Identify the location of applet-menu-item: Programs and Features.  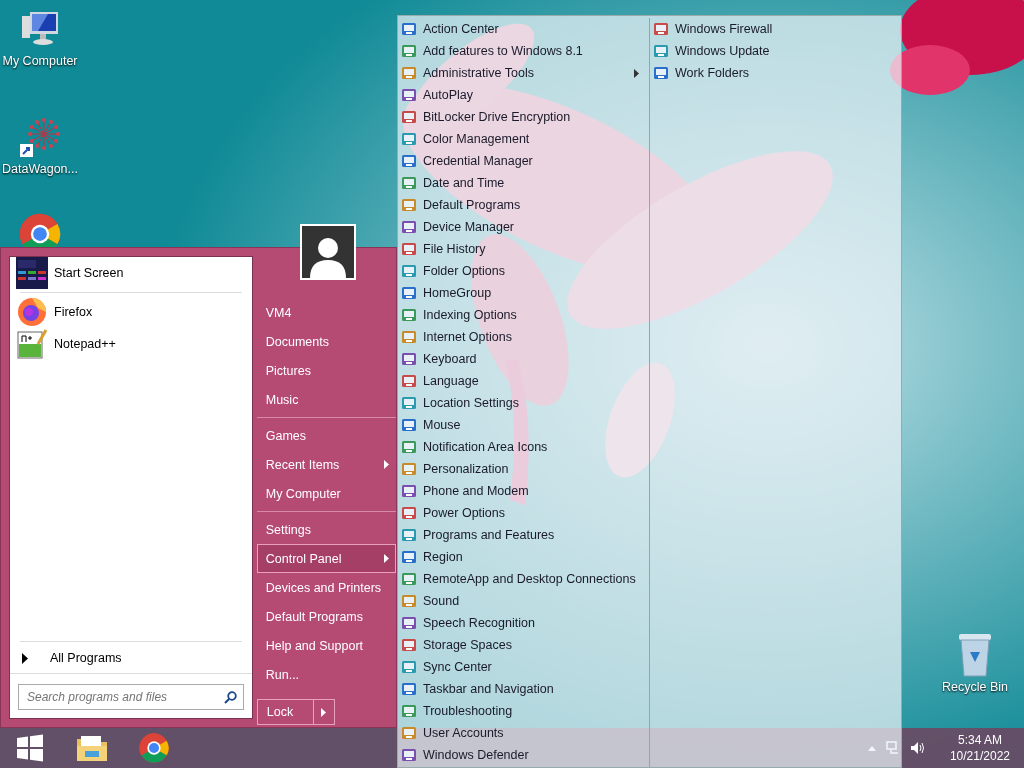
(523, 535).